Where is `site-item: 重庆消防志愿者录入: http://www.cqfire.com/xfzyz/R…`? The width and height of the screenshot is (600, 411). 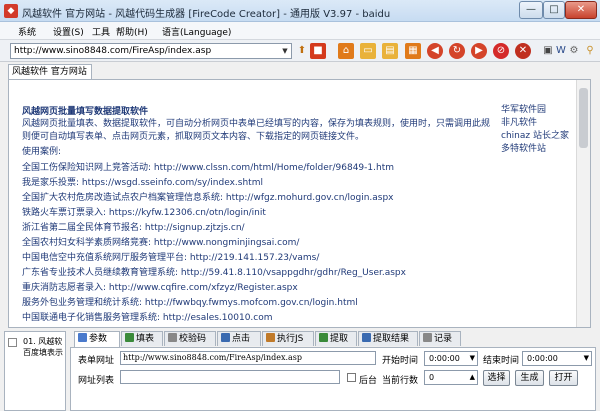 site-item: 重庆消防志愿者录入: http://www.cqfire.com/xfzyz/R… is located at coordinates (160, 286).